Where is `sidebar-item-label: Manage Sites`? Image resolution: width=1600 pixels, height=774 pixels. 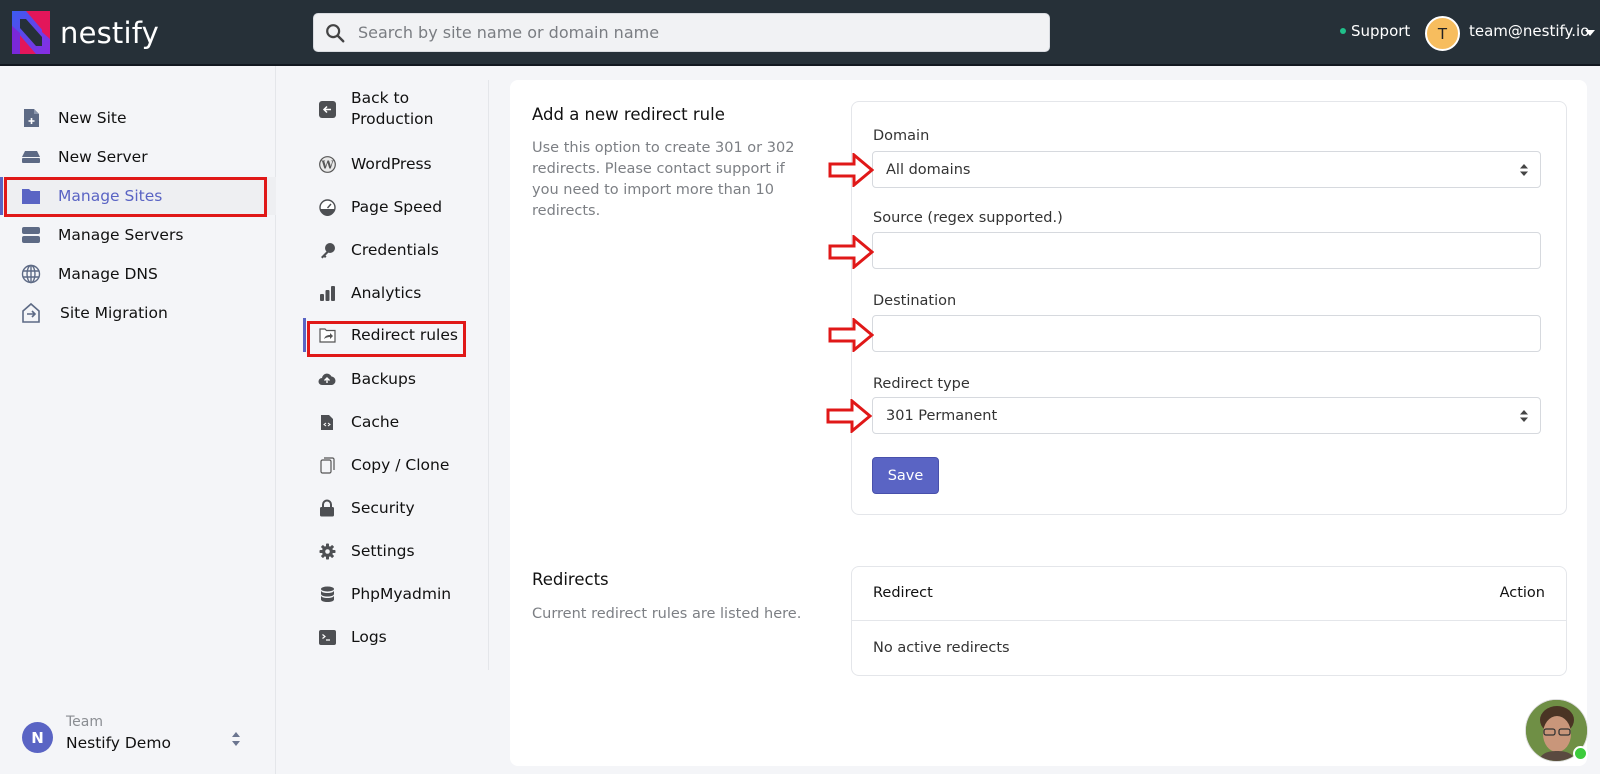 sidebar-item-label: Manage Sites is located at coordinates (110, 196).